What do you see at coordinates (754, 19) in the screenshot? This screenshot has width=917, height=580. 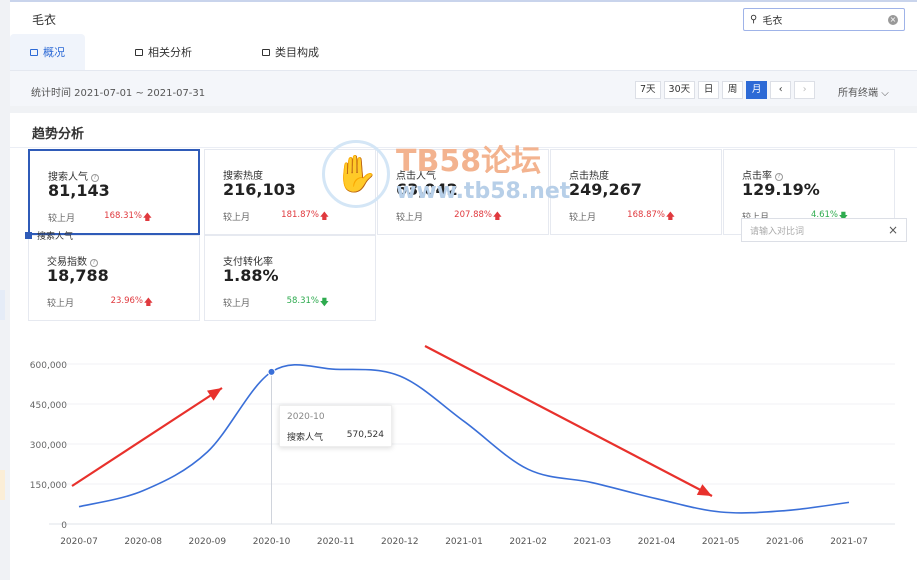 I see `search-icon: ⚲` at bounding box center [754, 19].